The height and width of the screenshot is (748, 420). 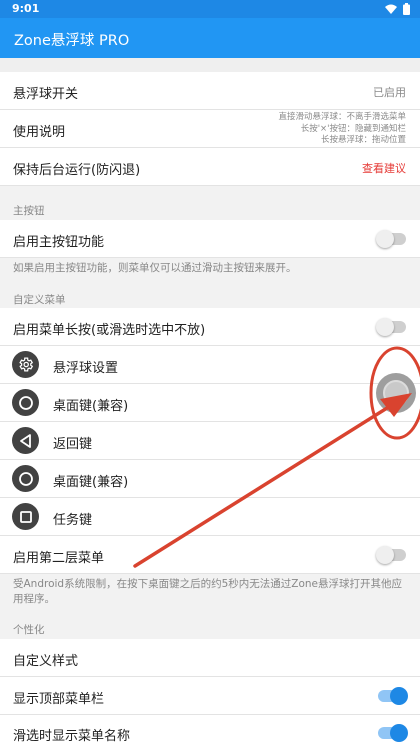 What do you see at coordinates (26, 8) in the screenshot?
I see `status-time: 9:01` at bounding box center [26, 8].